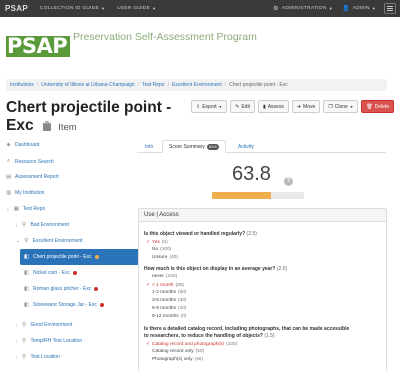  Describe the element at coordinates (378, 106) in the screenshot. I see `delete-button: 🗑 Delete` at that location.